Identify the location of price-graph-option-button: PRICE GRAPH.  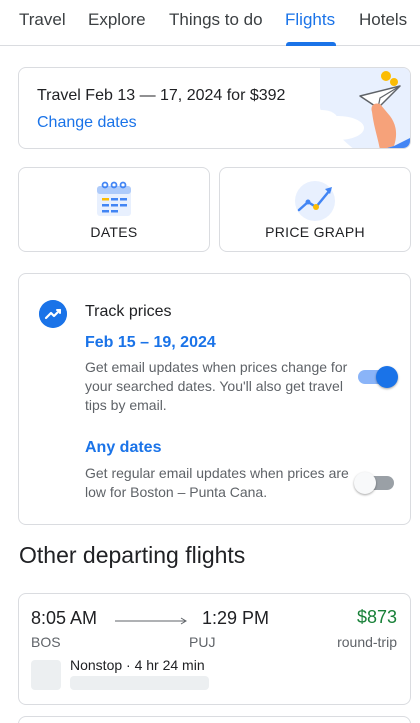
(315, 209).